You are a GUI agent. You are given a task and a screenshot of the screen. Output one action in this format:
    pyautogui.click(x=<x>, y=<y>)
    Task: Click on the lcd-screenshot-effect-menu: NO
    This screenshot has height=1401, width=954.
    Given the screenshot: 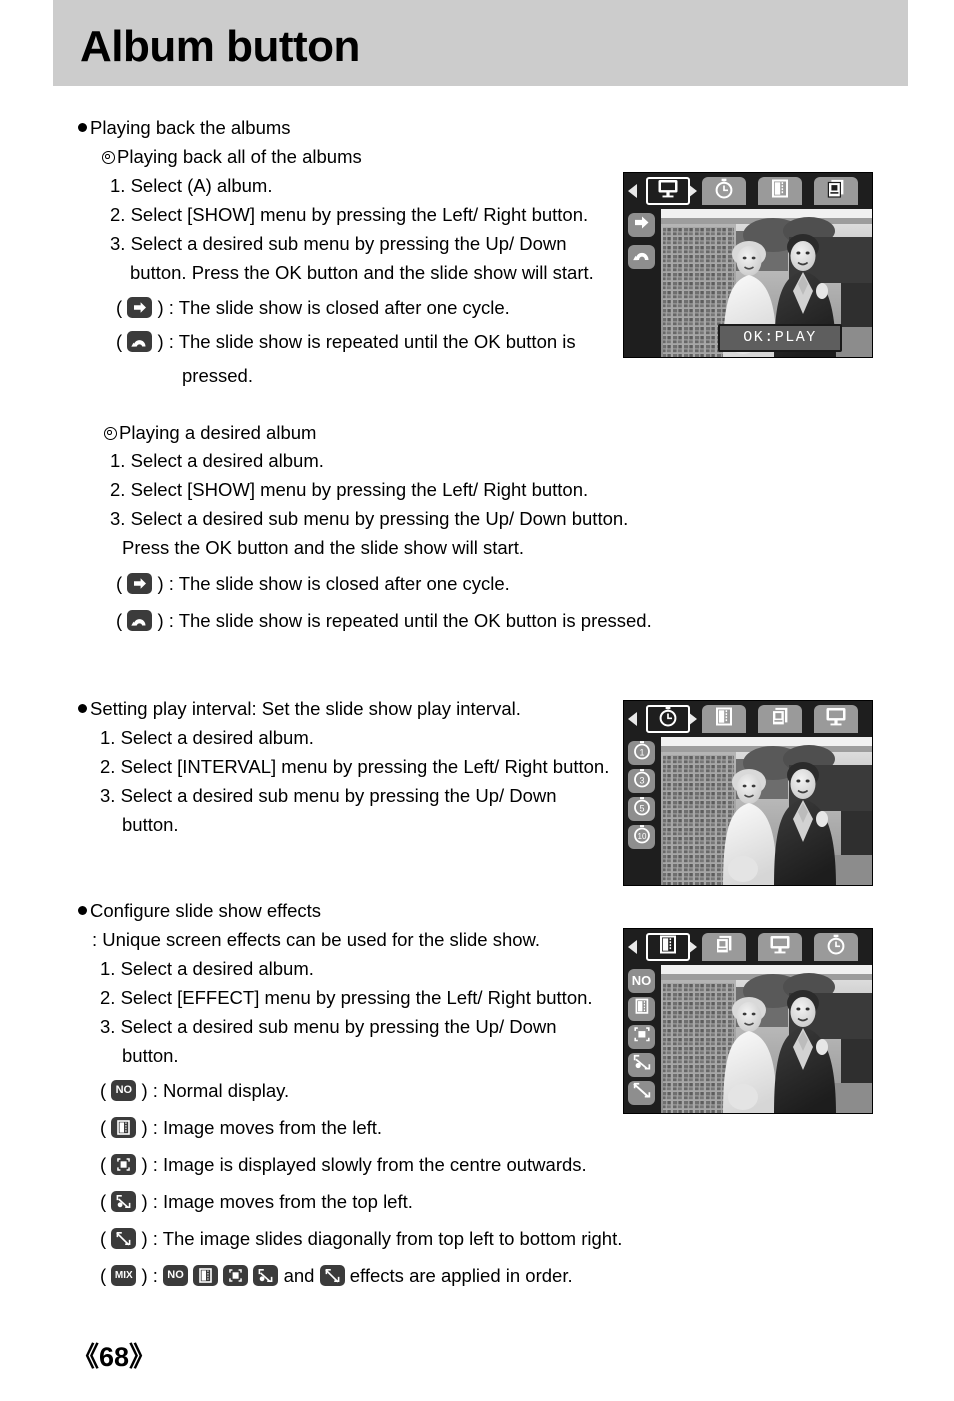 What is the action you would take?
    pyautogui.click(x=748, y=1021)
    